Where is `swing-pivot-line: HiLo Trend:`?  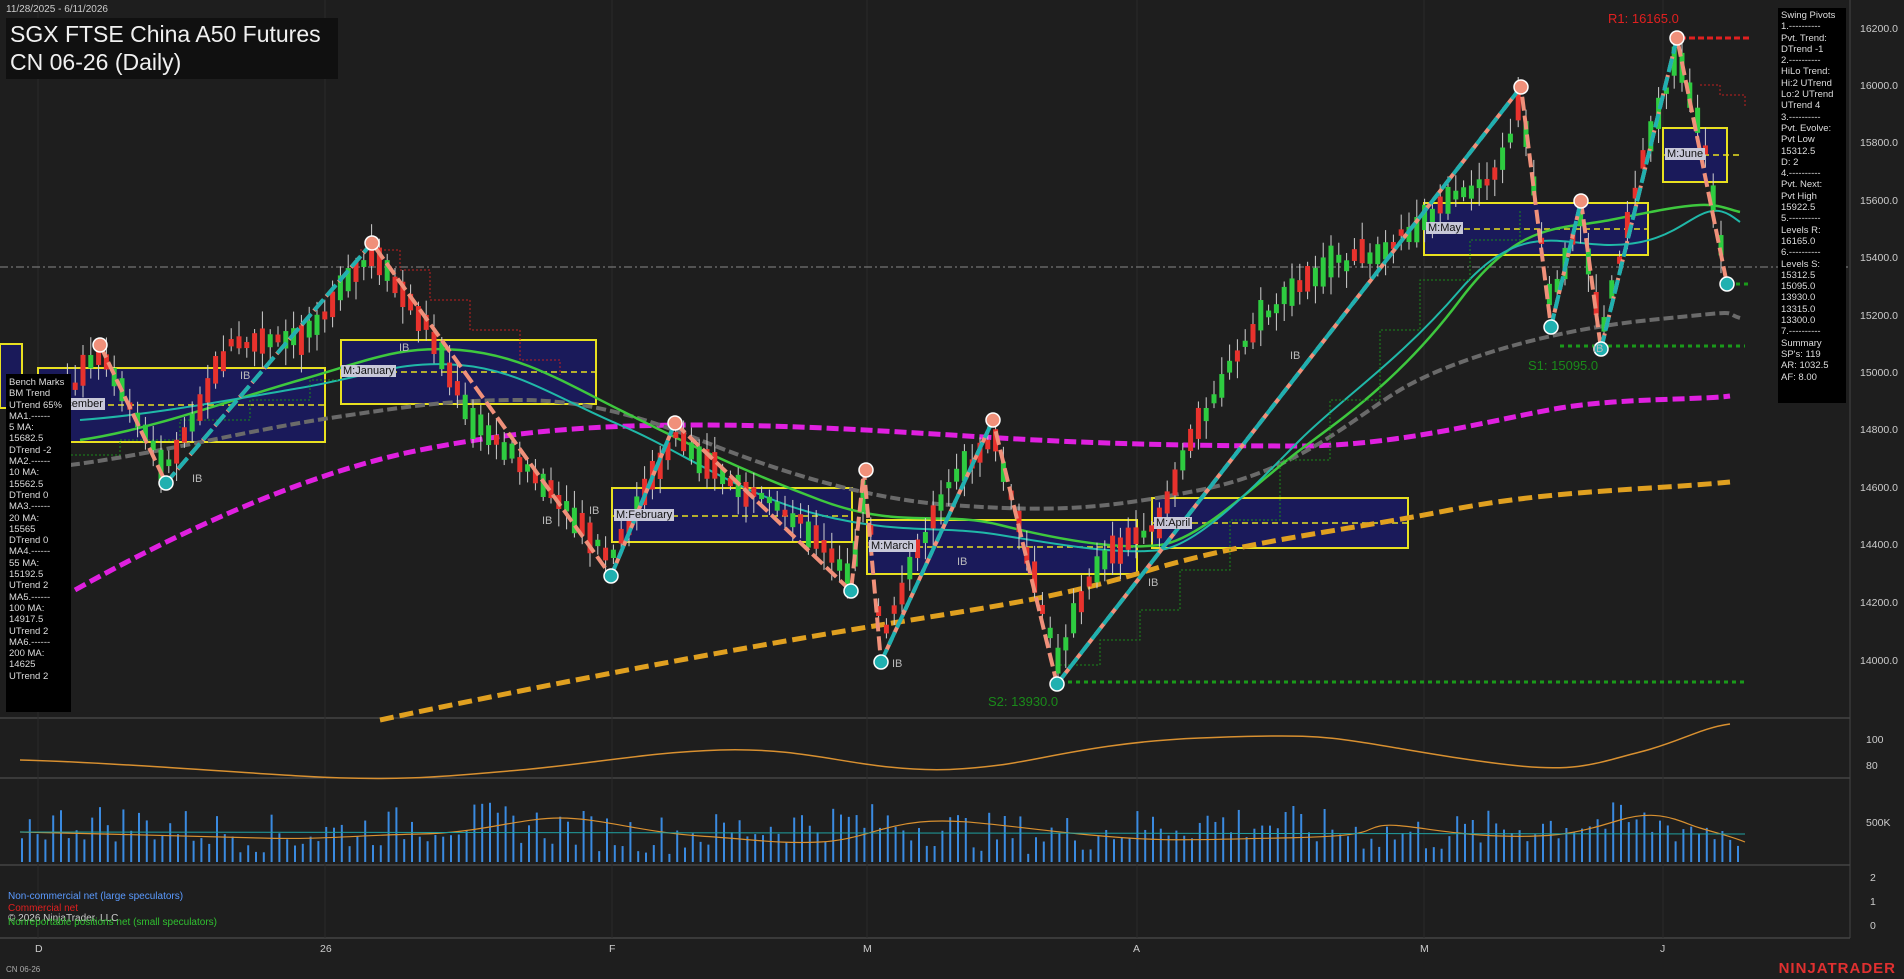 swing-pivot-line: HiLo Trend: is located at coordinates (1806, 72).